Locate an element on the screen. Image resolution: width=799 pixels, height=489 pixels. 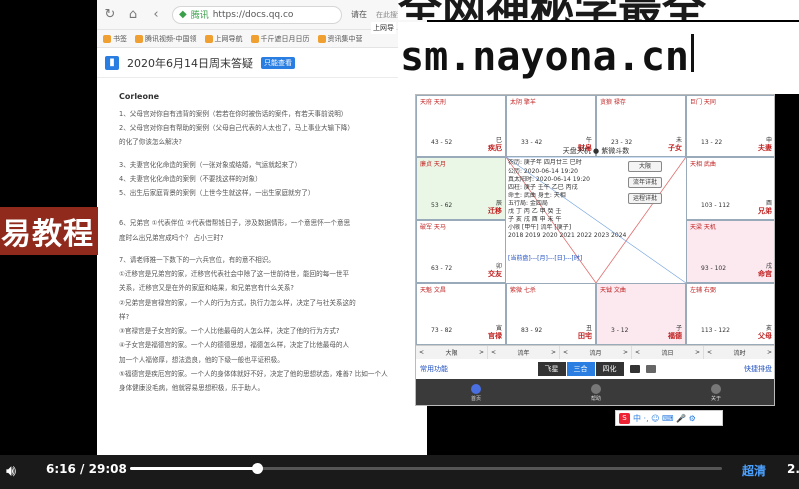
playback-time: 6:16 / 29:08 is located at coordinates (86, 469).